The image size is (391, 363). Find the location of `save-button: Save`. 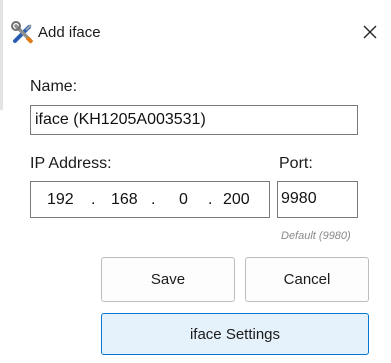

save-button: Save is located at coordinates (168, 279).